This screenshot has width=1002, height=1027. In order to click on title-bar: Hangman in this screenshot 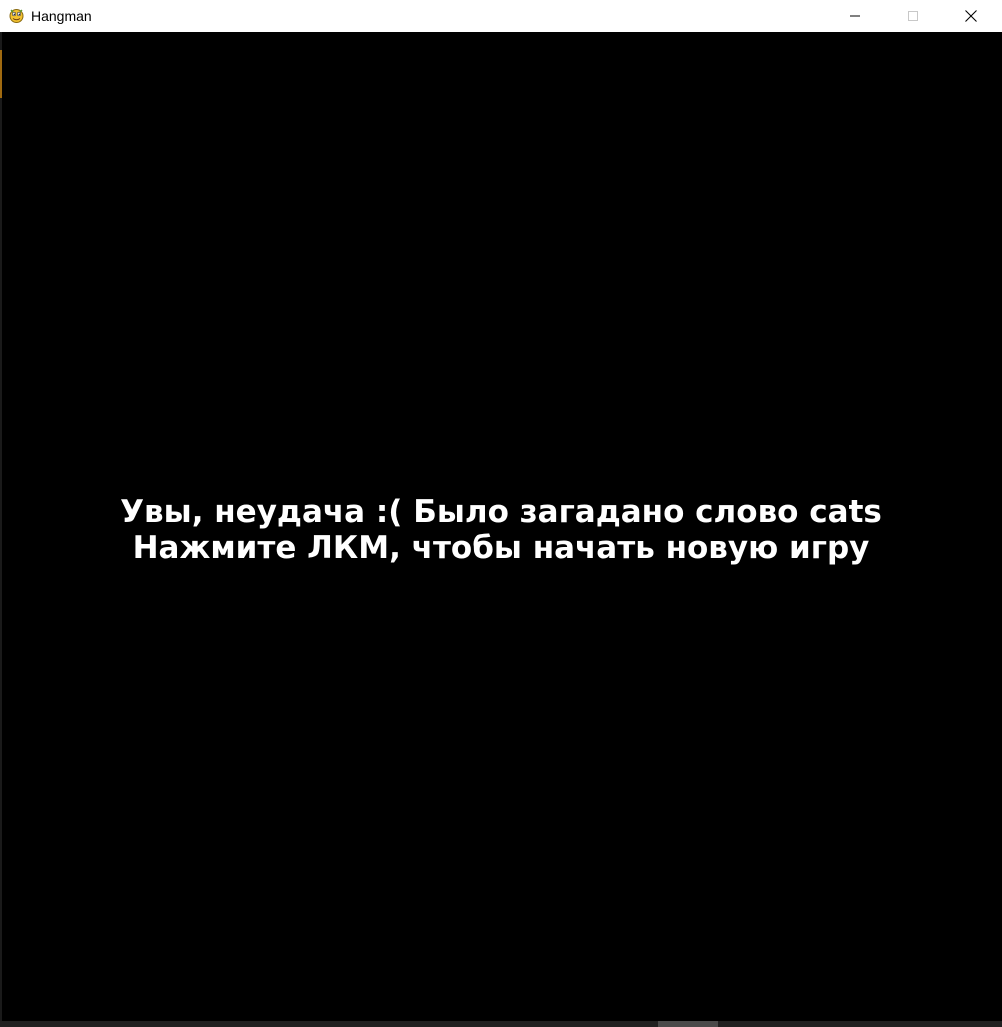, I will do `click(501, 16)`.